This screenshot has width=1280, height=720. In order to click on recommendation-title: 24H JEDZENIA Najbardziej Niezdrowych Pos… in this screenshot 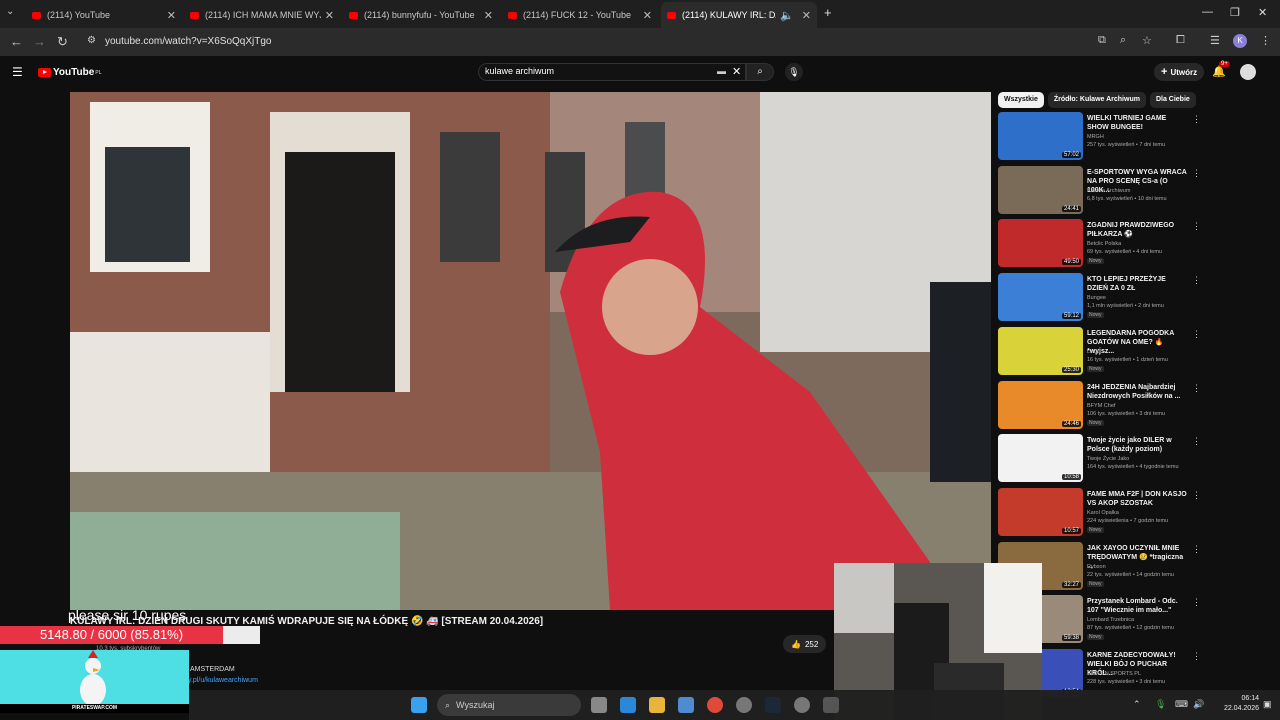, I will do `click(1137, 392)`.